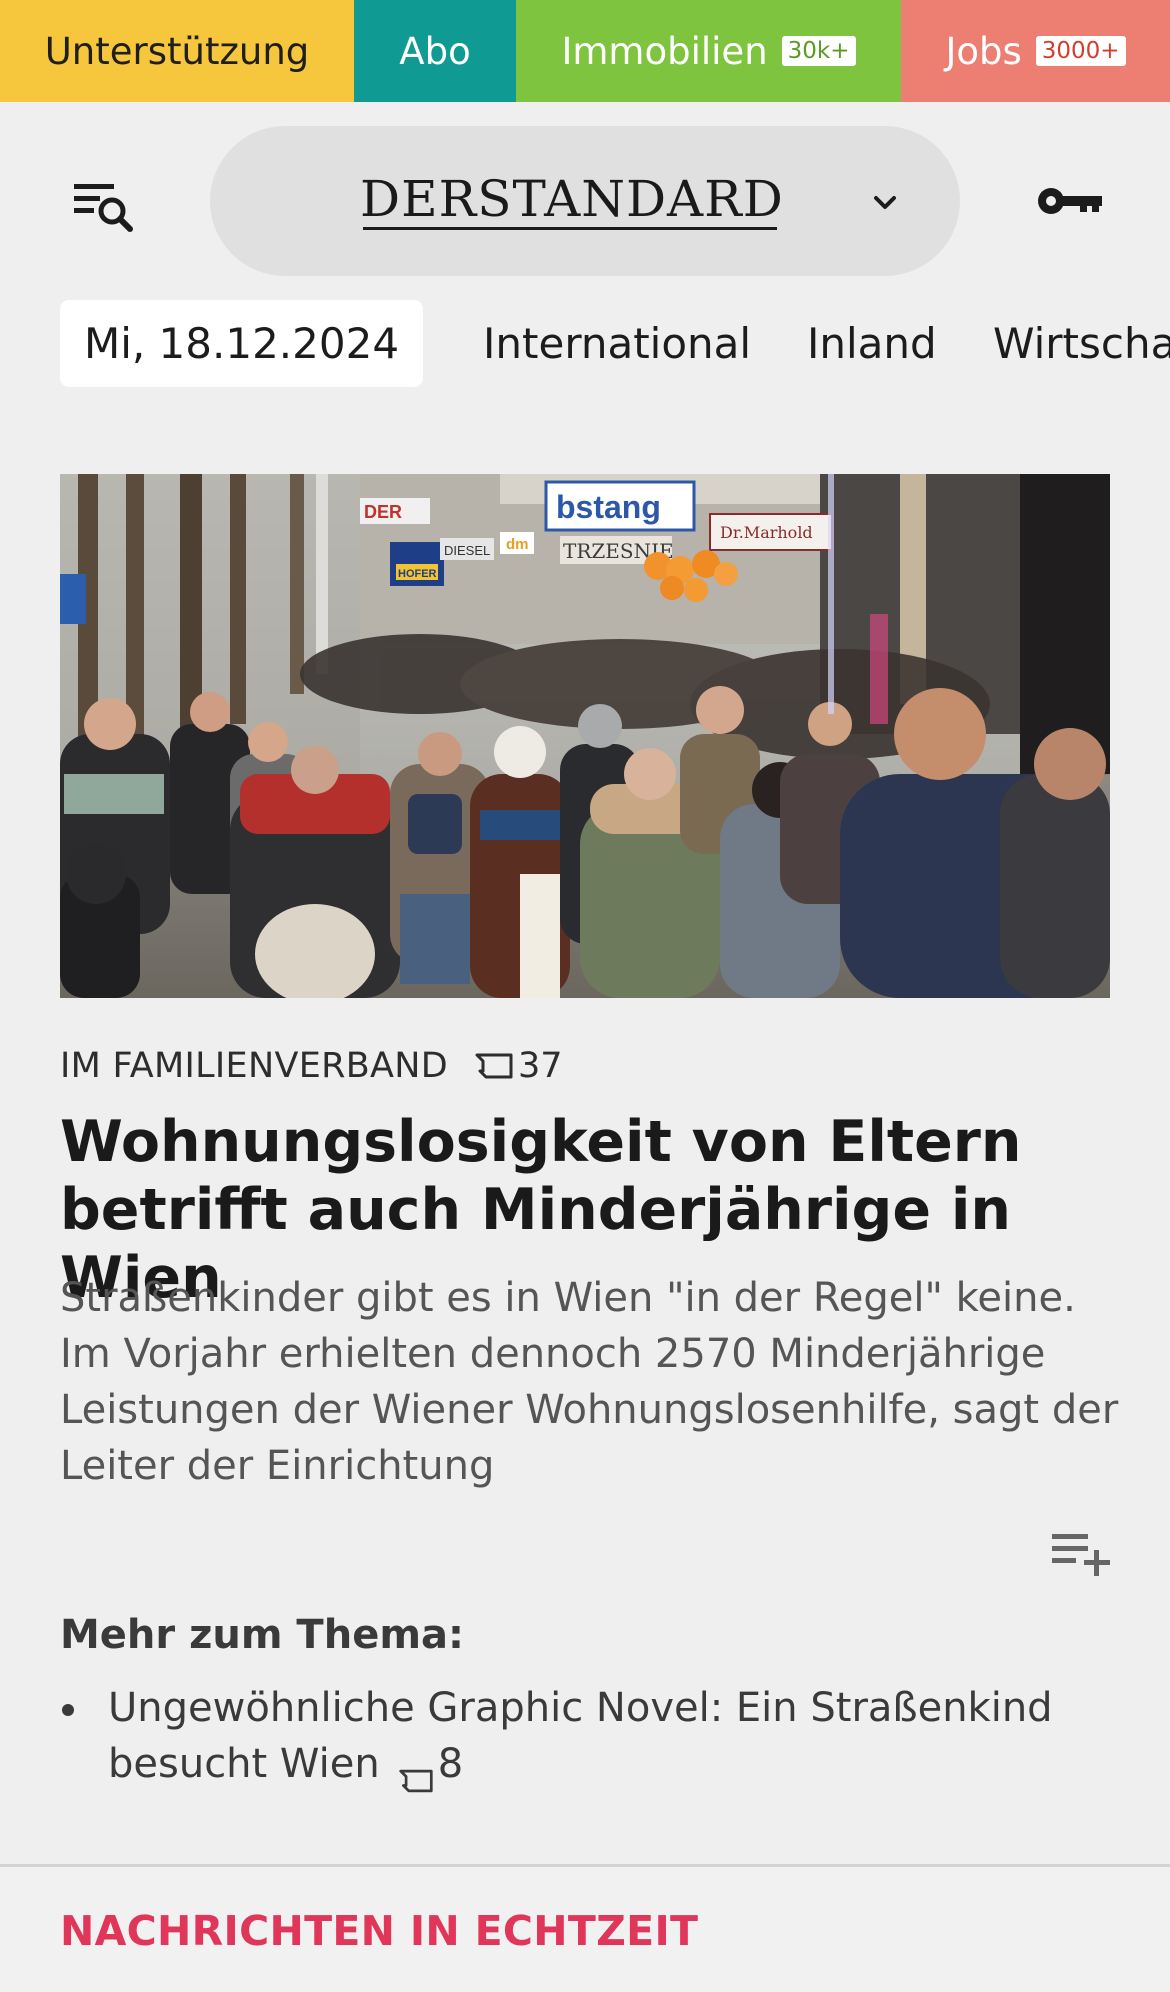 This screenshot has width=1170, height=1992. Describe the element at coordinates (540, 1066) in the screenshot. I see `comment-count: 37` at that location.